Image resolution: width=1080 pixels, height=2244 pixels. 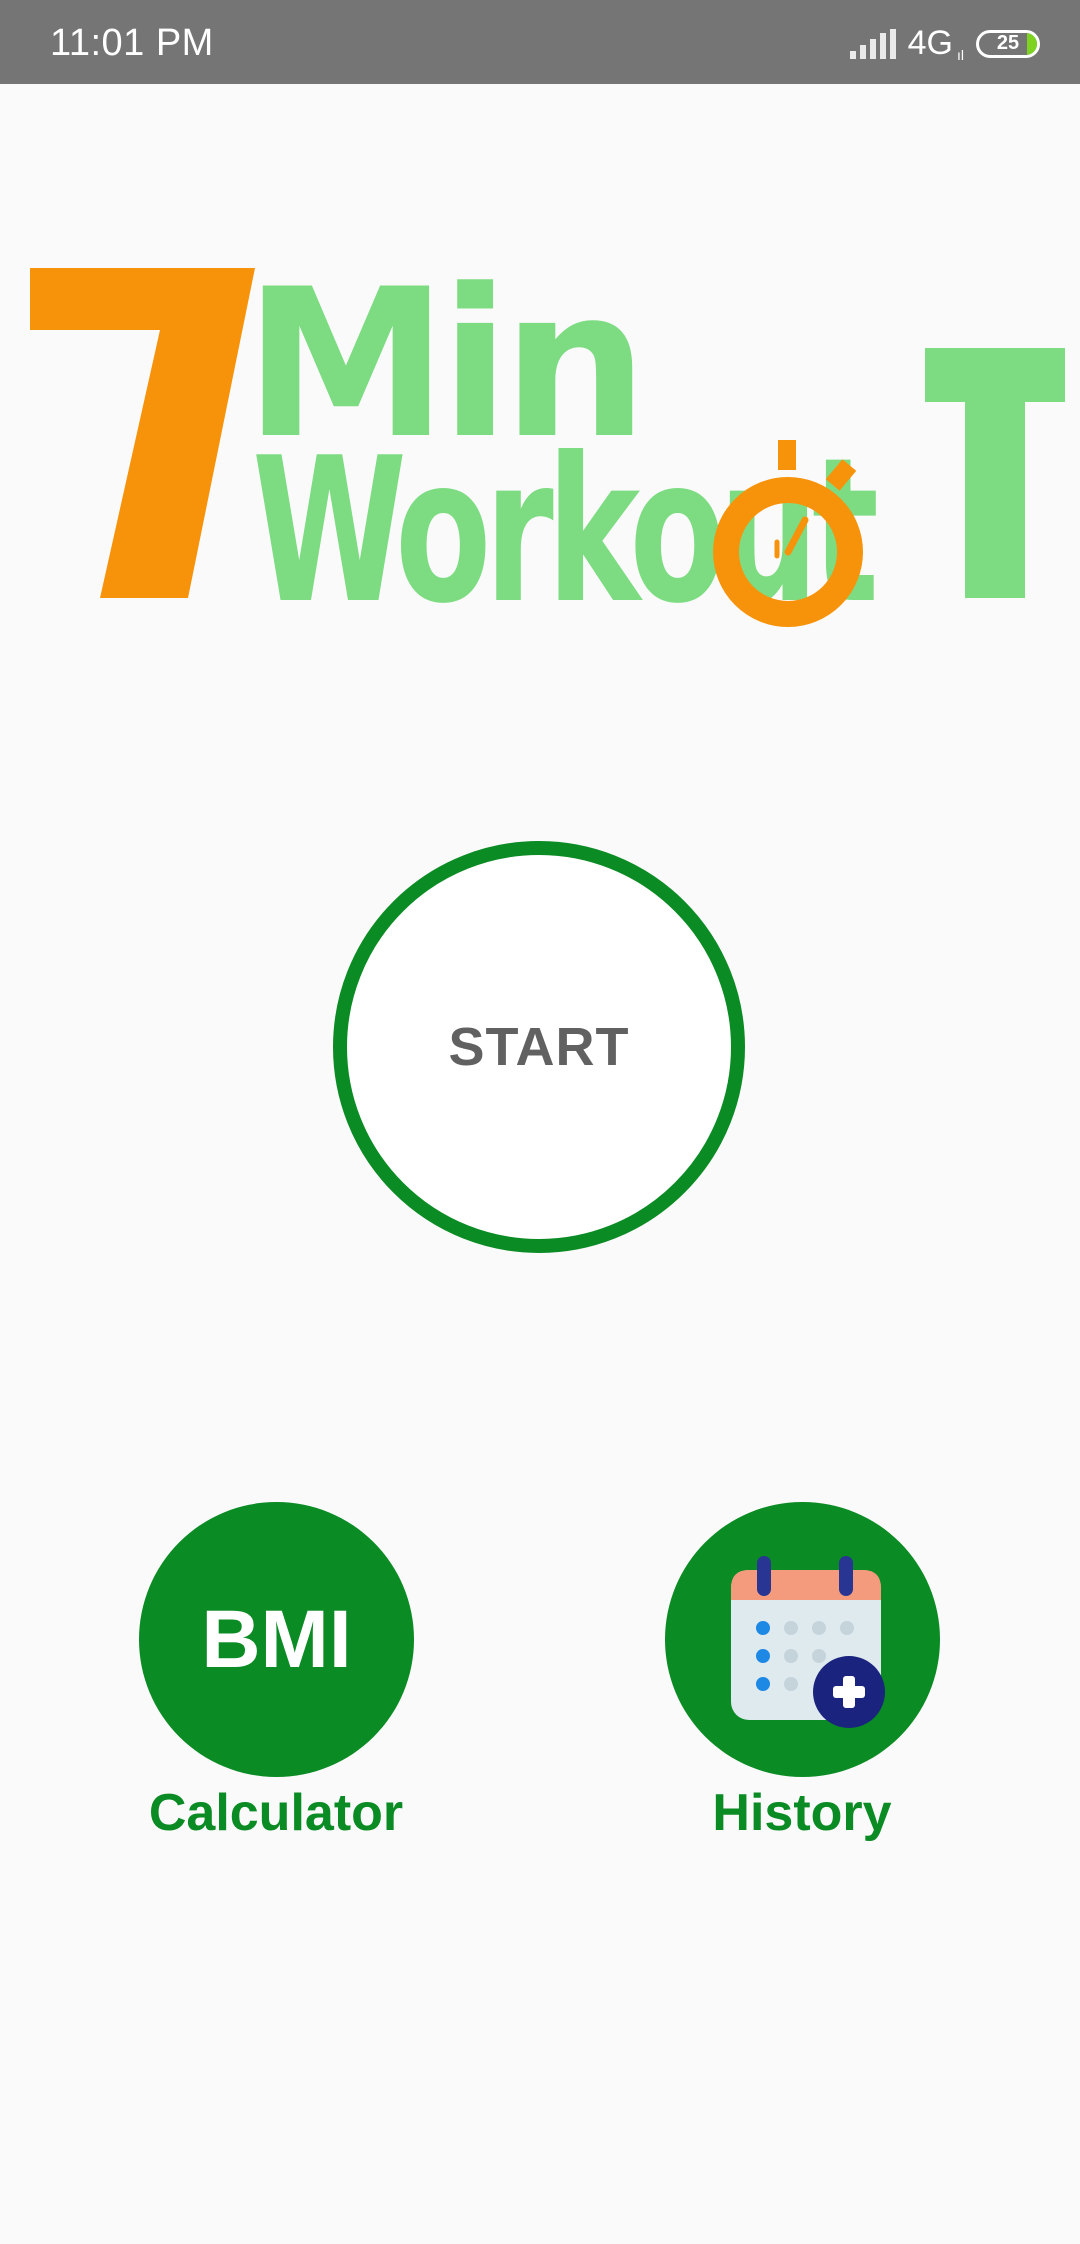 I want to click on start-button: START, so click(x=539, y=1047).